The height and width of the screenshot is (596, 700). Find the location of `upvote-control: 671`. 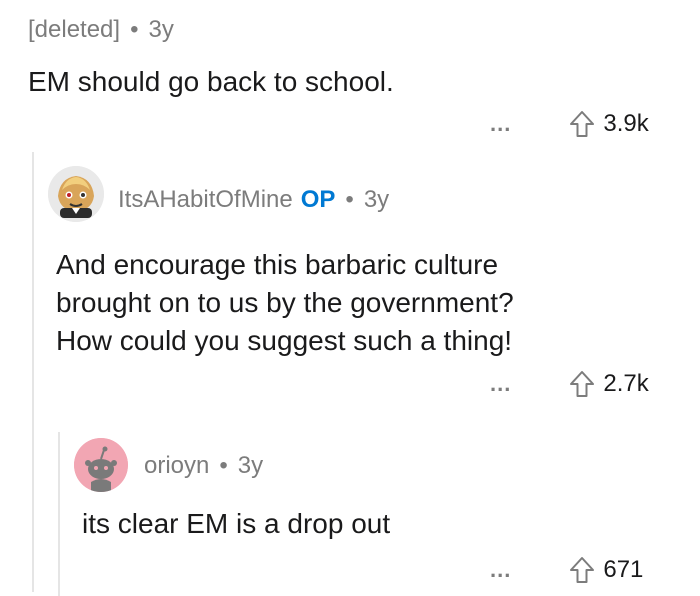

upvote-control: 671 is located at coordinates (606, 570).